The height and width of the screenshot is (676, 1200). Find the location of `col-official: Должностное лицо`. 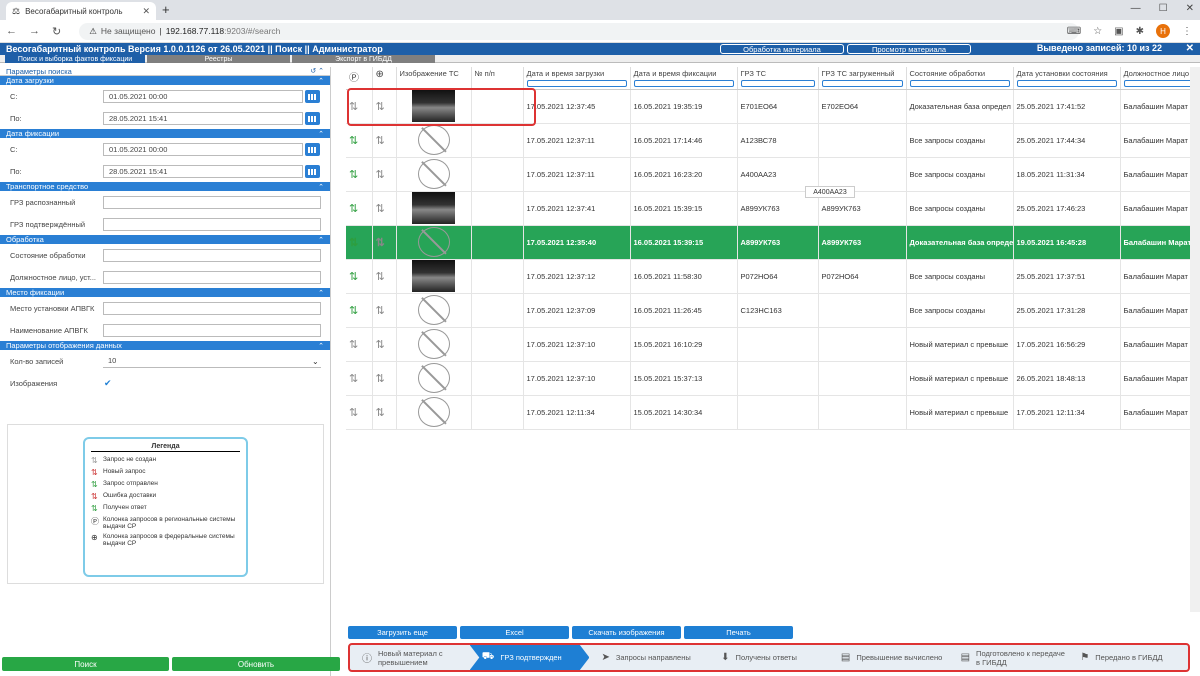

col-official: Должностное лицо is located at coordinates (1160, 78).